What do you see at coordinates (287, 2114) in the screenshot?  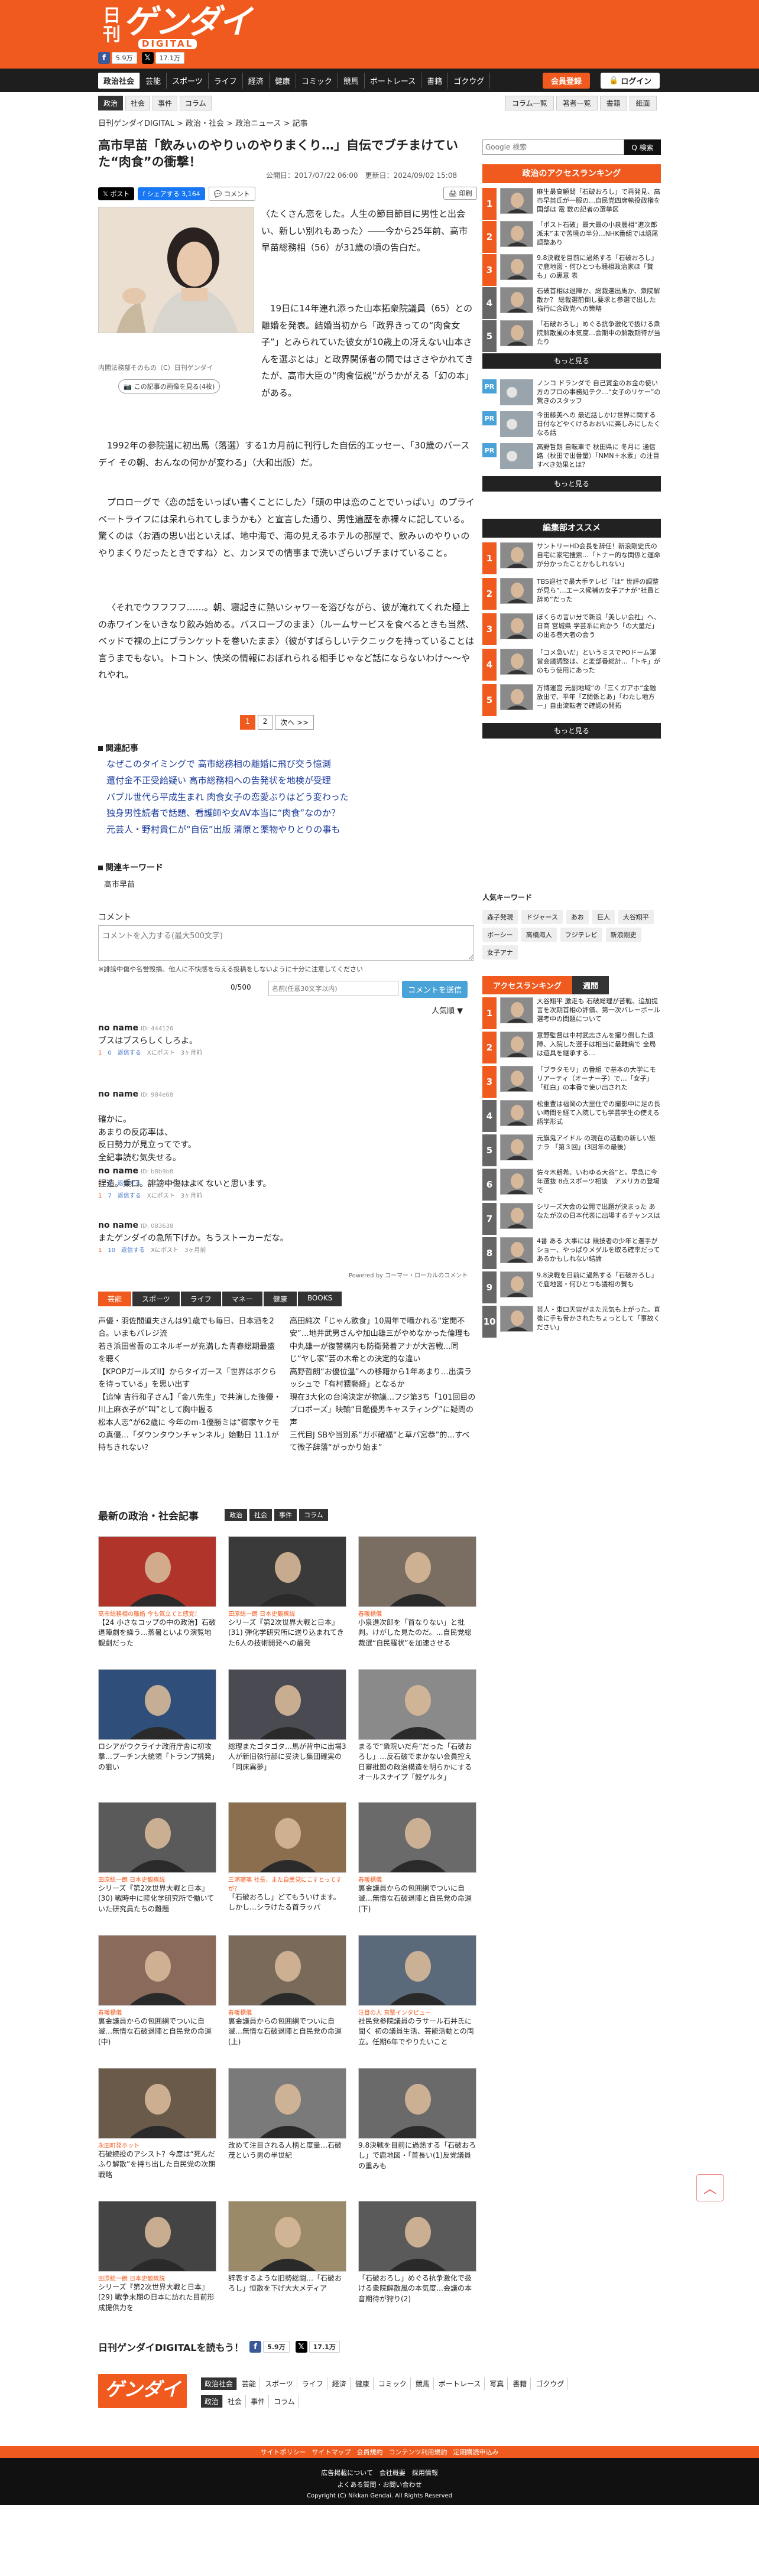 I see `latest-card: 改めて注目される人柄と度量…石破茂という男の半世紀` at bounding box center [287, 2114].